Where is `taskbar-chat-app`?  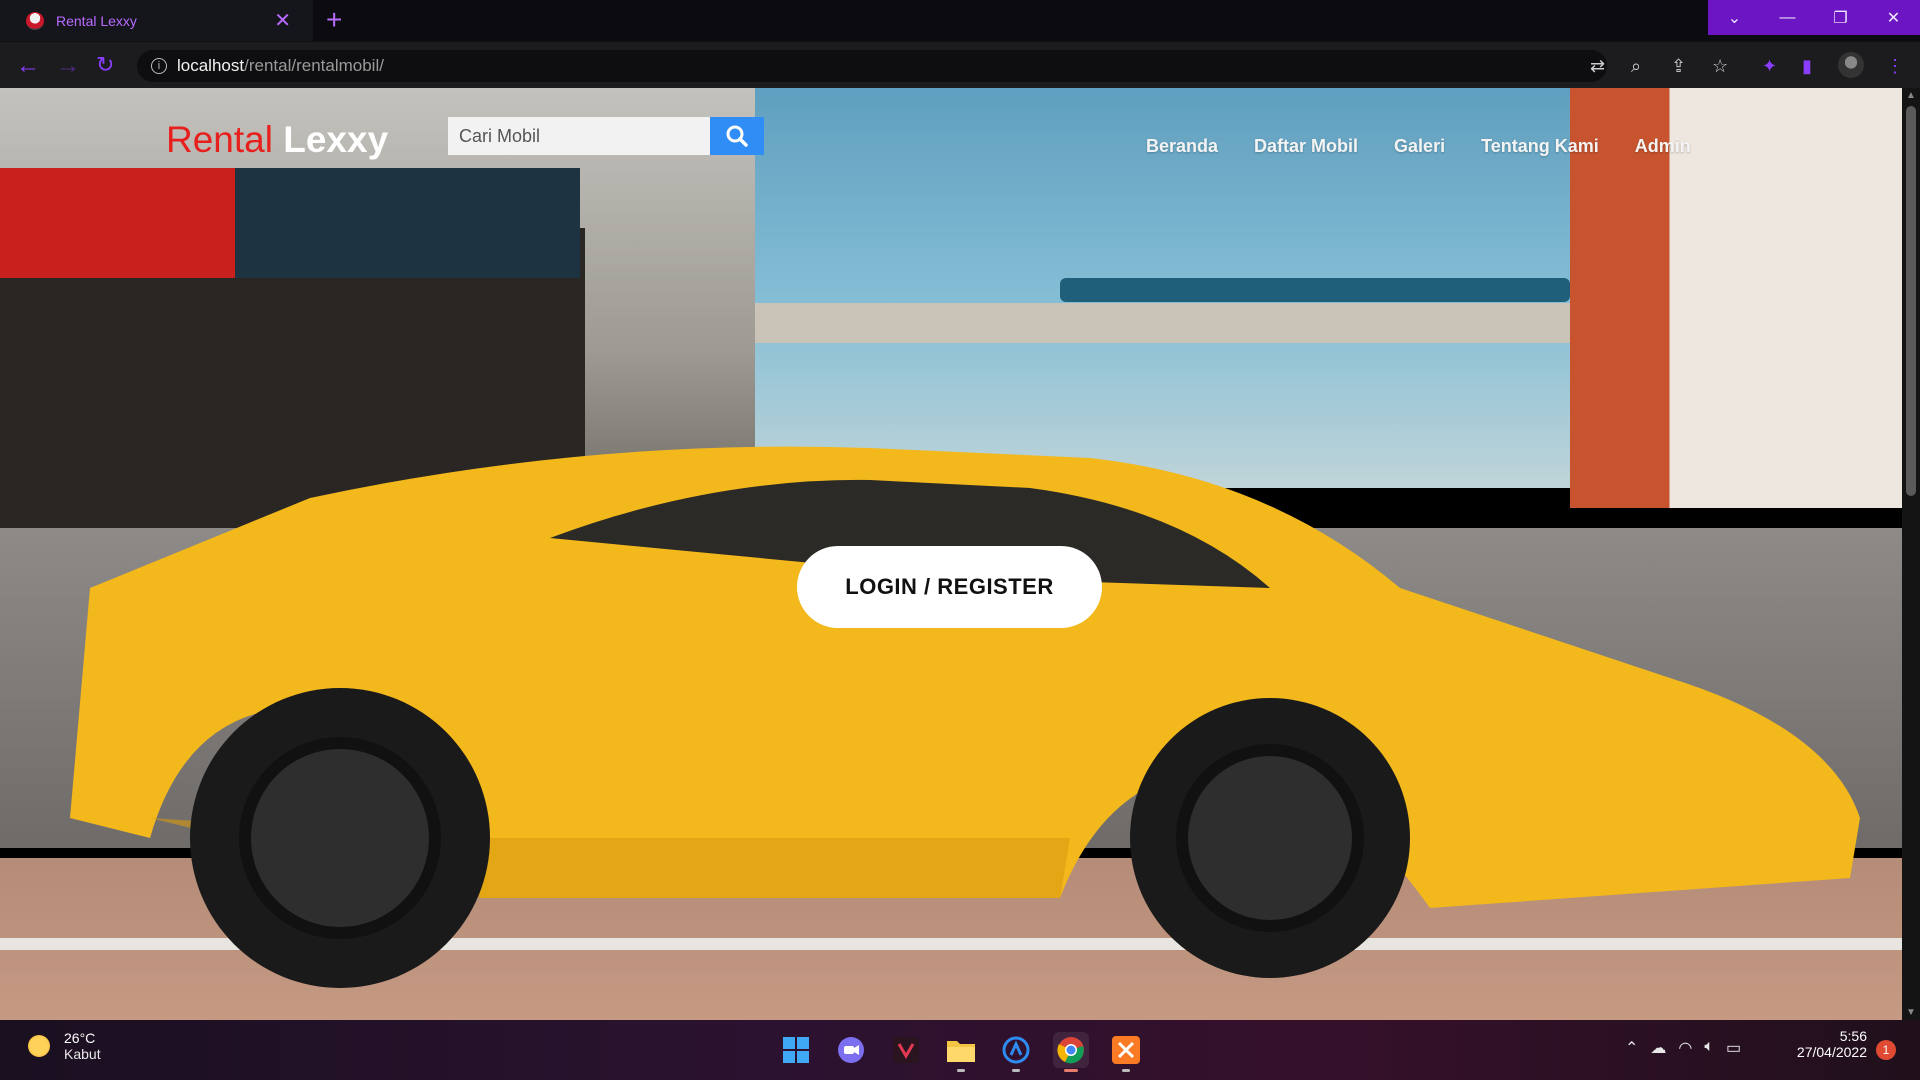
taskbar-chat-app is located at coordinates (851, 1050).